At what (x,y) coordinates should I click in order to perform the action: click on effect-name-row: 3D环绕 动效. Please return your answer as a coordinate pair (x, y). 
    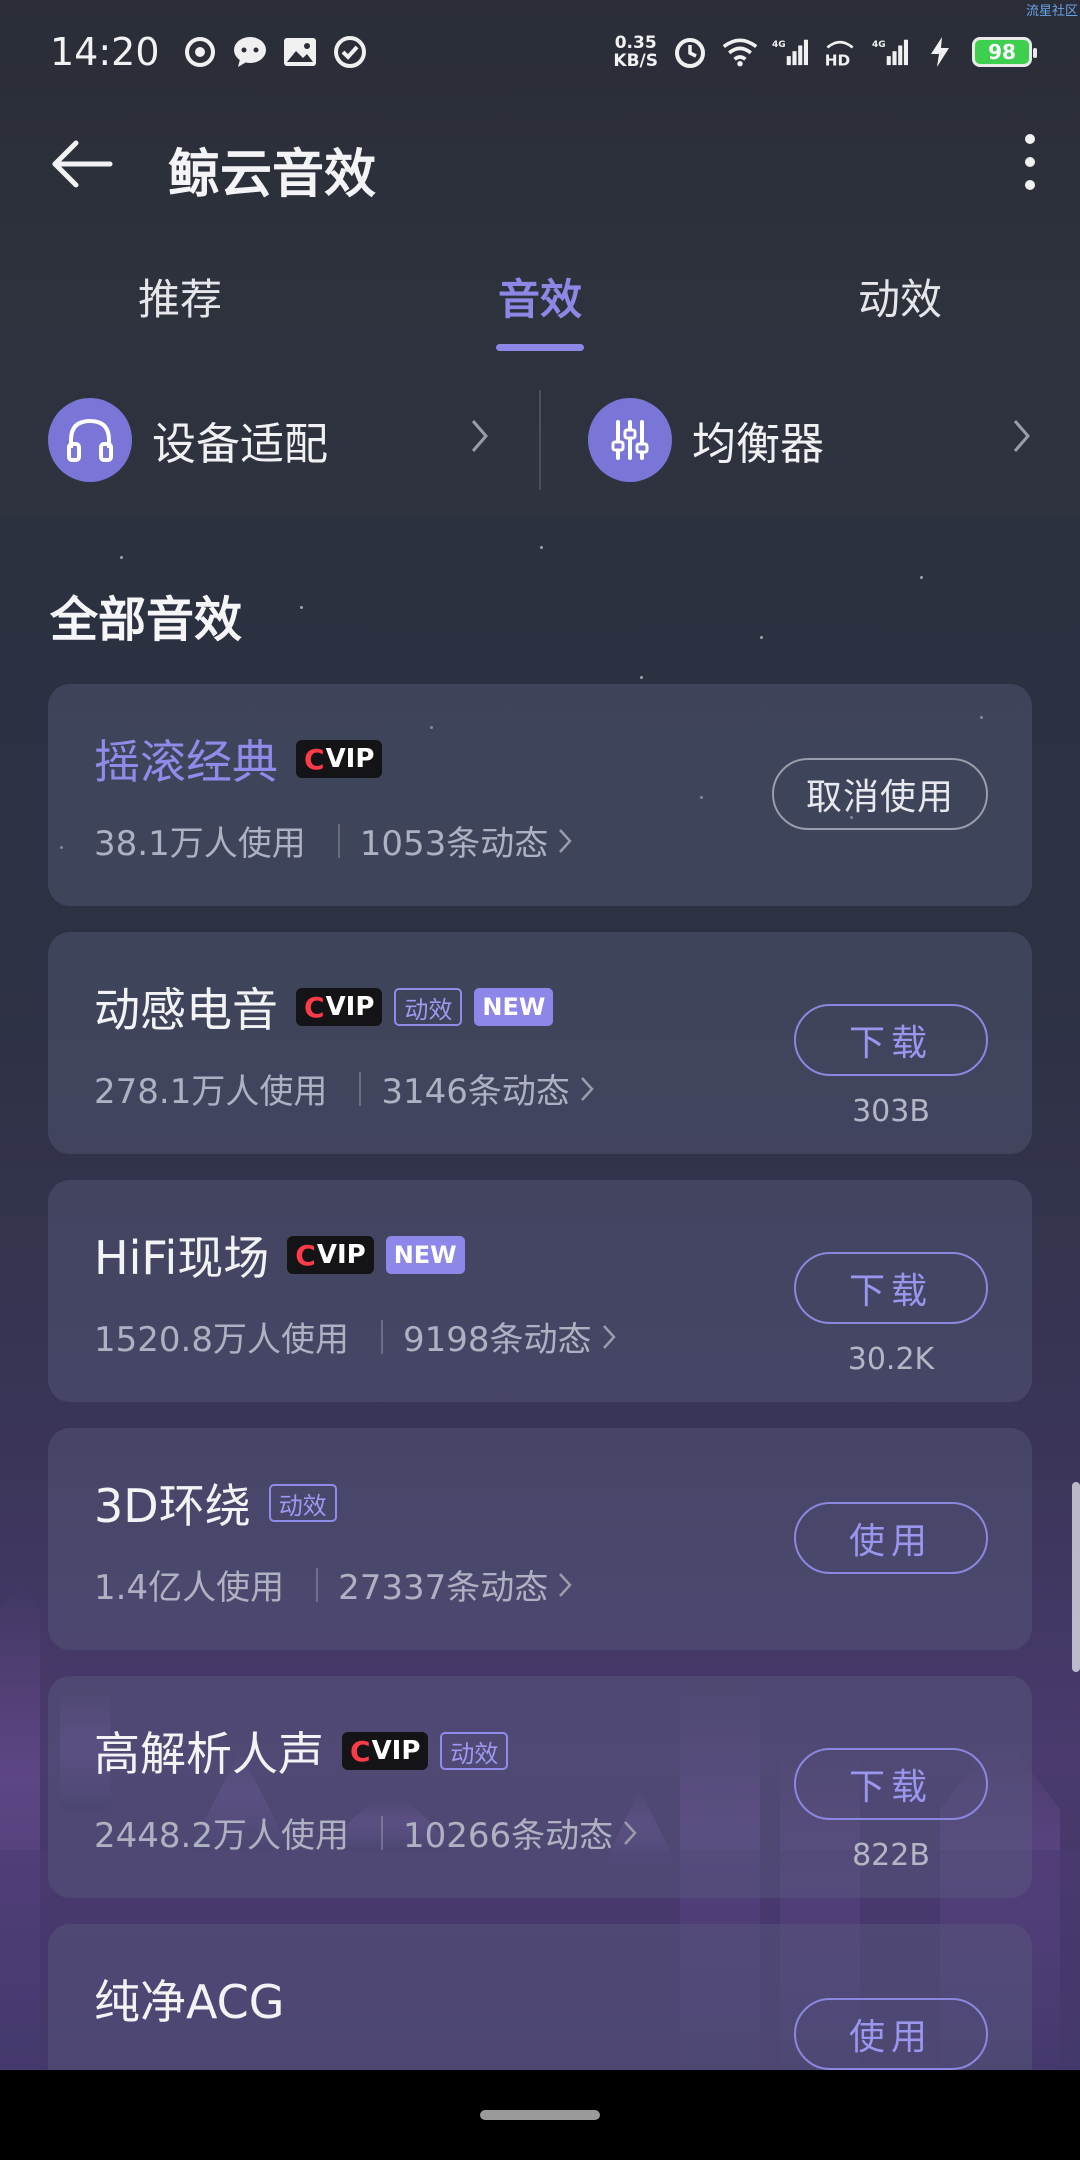
    Looking at the image, I should click on (215, 1503).